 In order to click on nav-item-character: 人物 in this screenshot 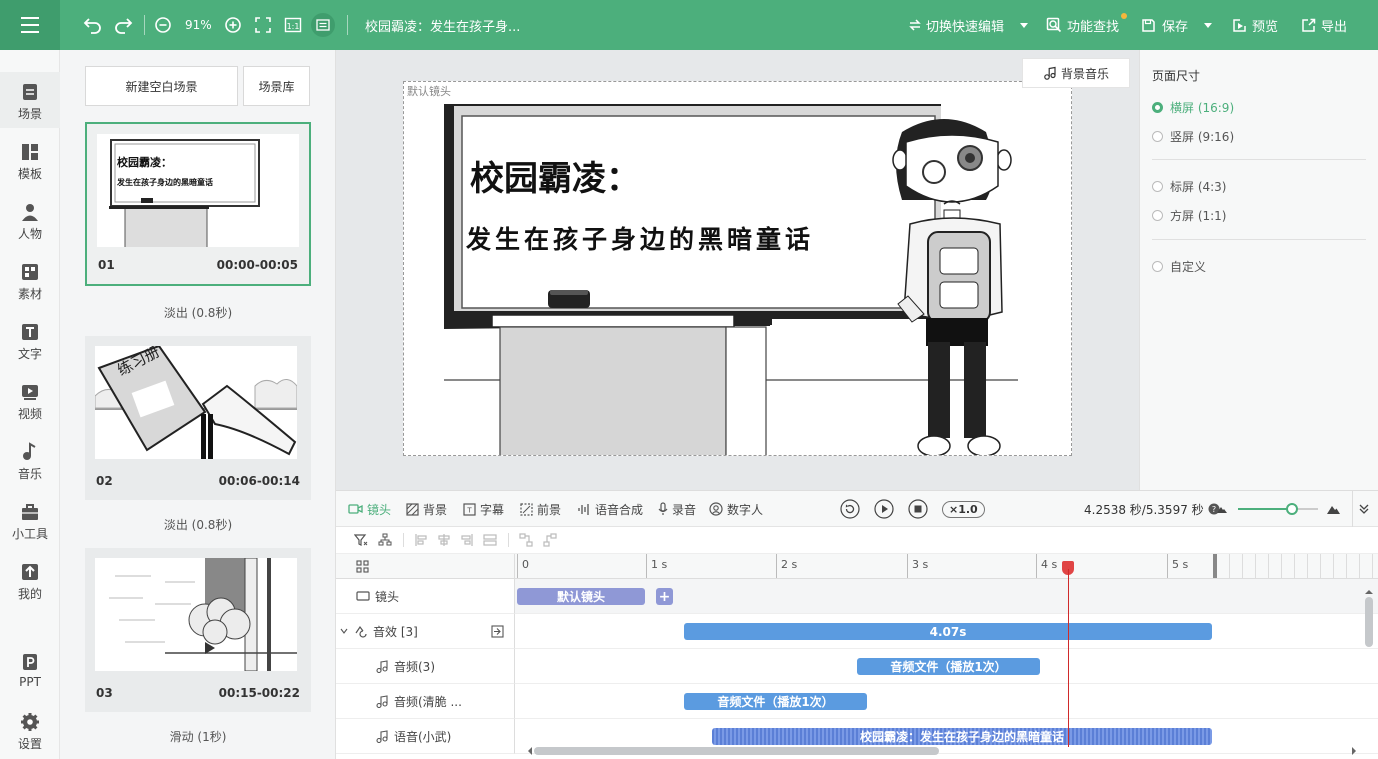, I will do `click(30, 220)`.